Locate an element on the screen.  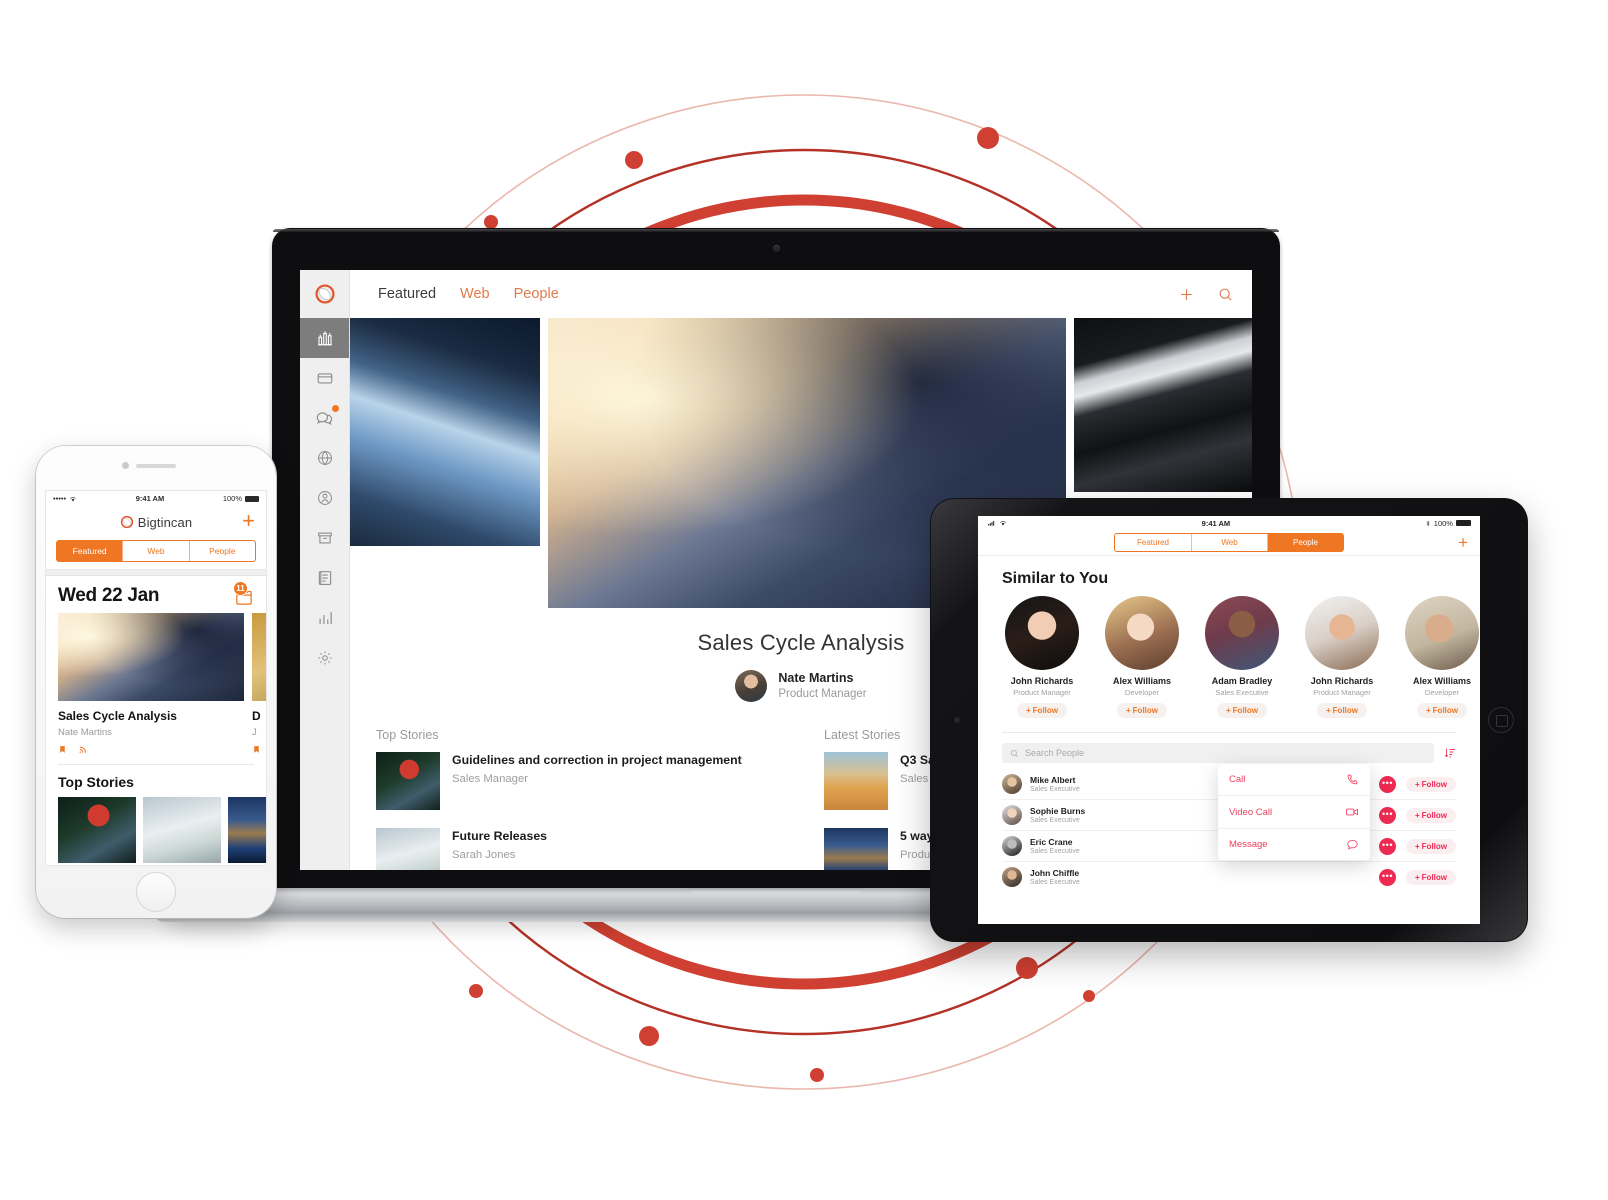
person-role: Product Manager is located at coordinates (1342, 692).